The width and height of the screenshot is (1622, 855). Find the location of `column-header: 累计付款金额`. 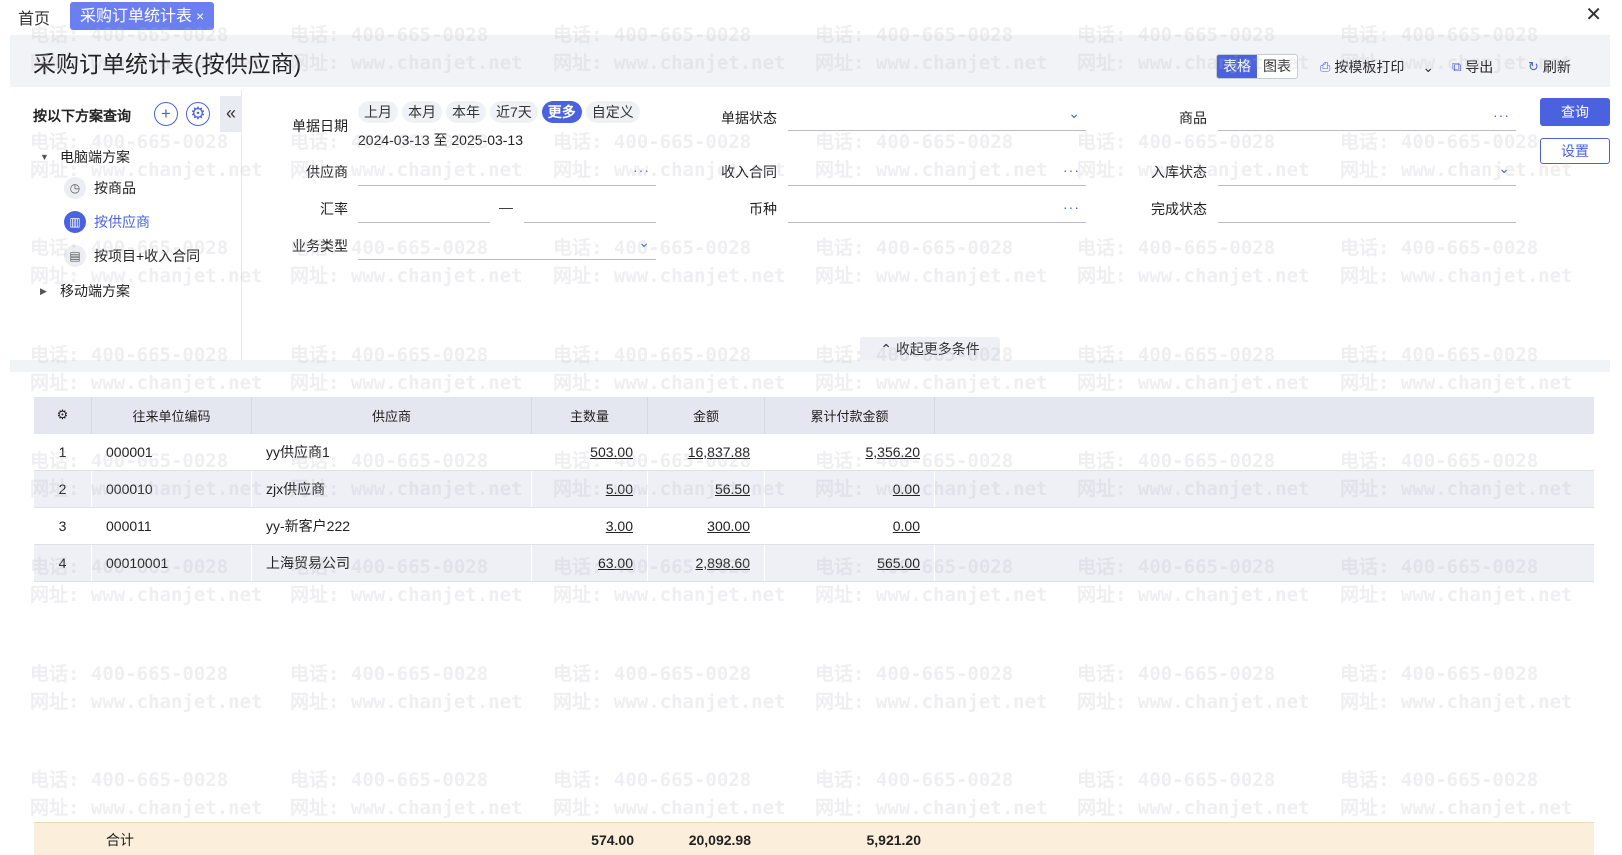

column-header: 累计付款金额 is located at coordinates (850, 415).